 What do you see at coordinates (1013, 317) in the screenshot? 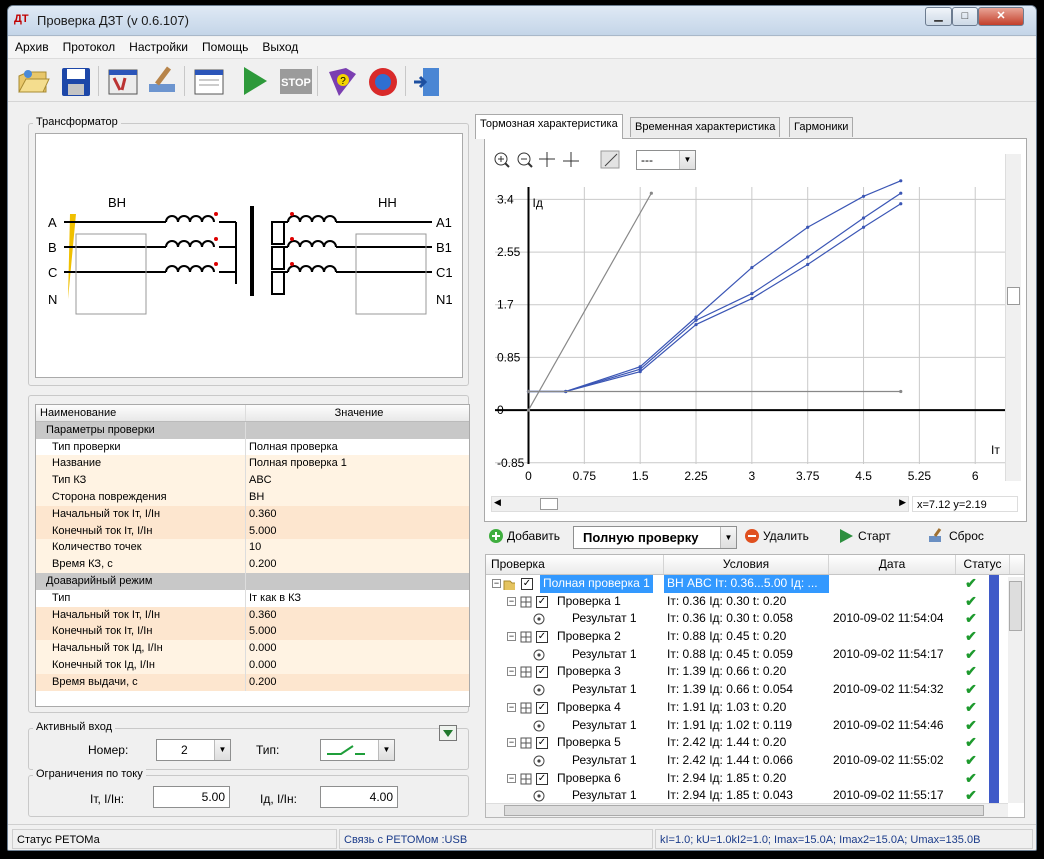
I see `chart-vertical-scrollbar` at bounding box center [1013, 317].